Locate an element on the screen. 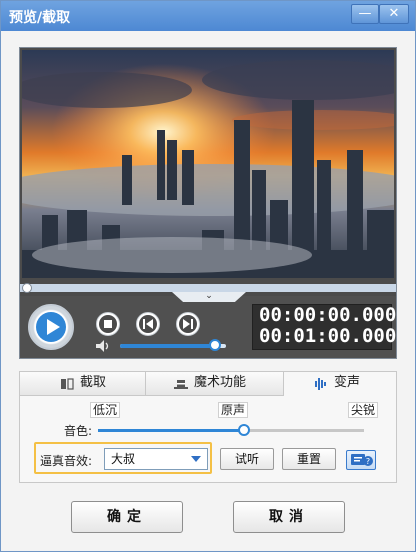 Image resolution: width=416 pixels, height=552 pixels. tab-strip: 截取 魔术功能 变声 is located at coordinates (208, 384).